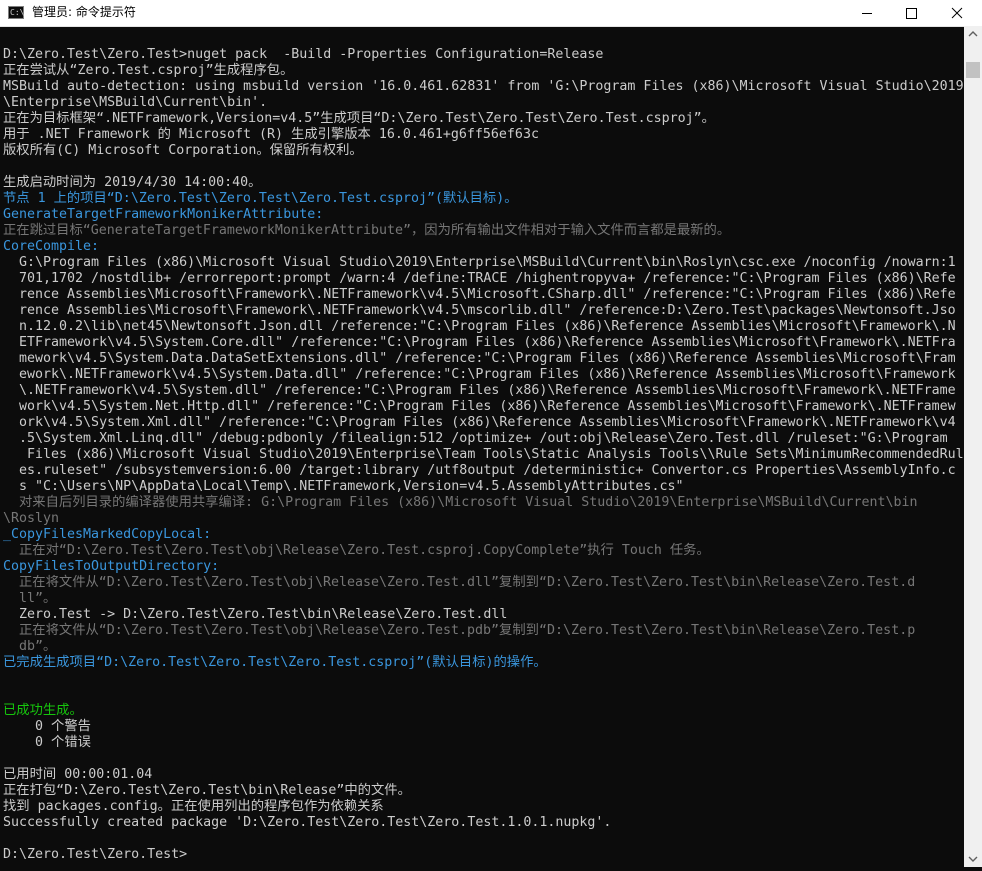 The height and width of the screenshot is (871, 982). I want to click on minimize-icon, so click(867, 13).